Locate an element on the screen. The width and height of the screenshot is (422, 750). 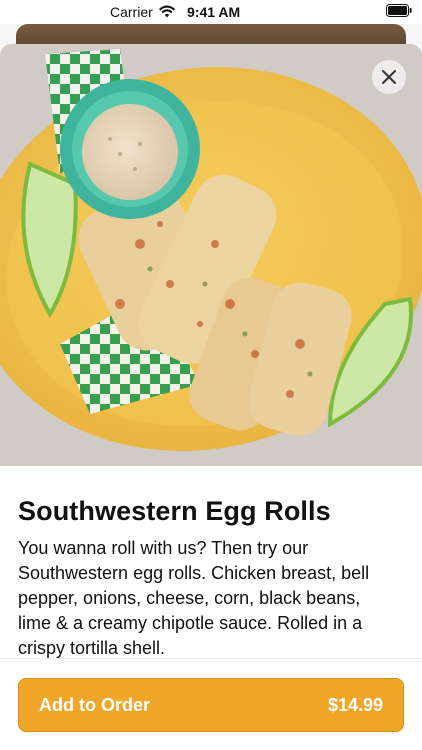
close-button is located at coordinates (389, 77).